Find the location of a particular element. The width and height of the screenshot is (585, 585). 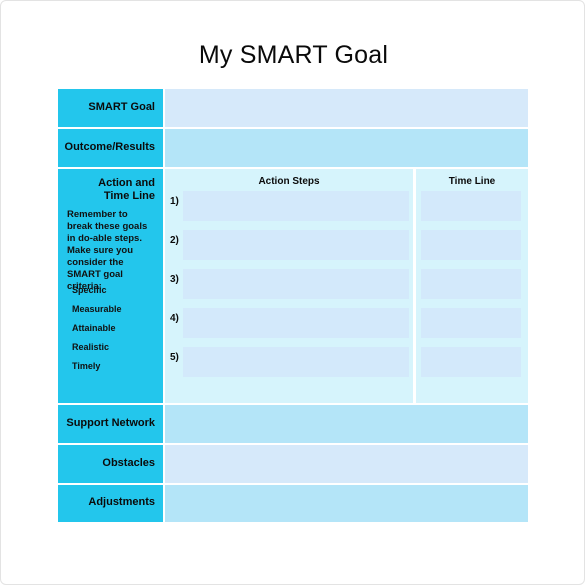

smart-goal-input is located at coordinates (346, 108).